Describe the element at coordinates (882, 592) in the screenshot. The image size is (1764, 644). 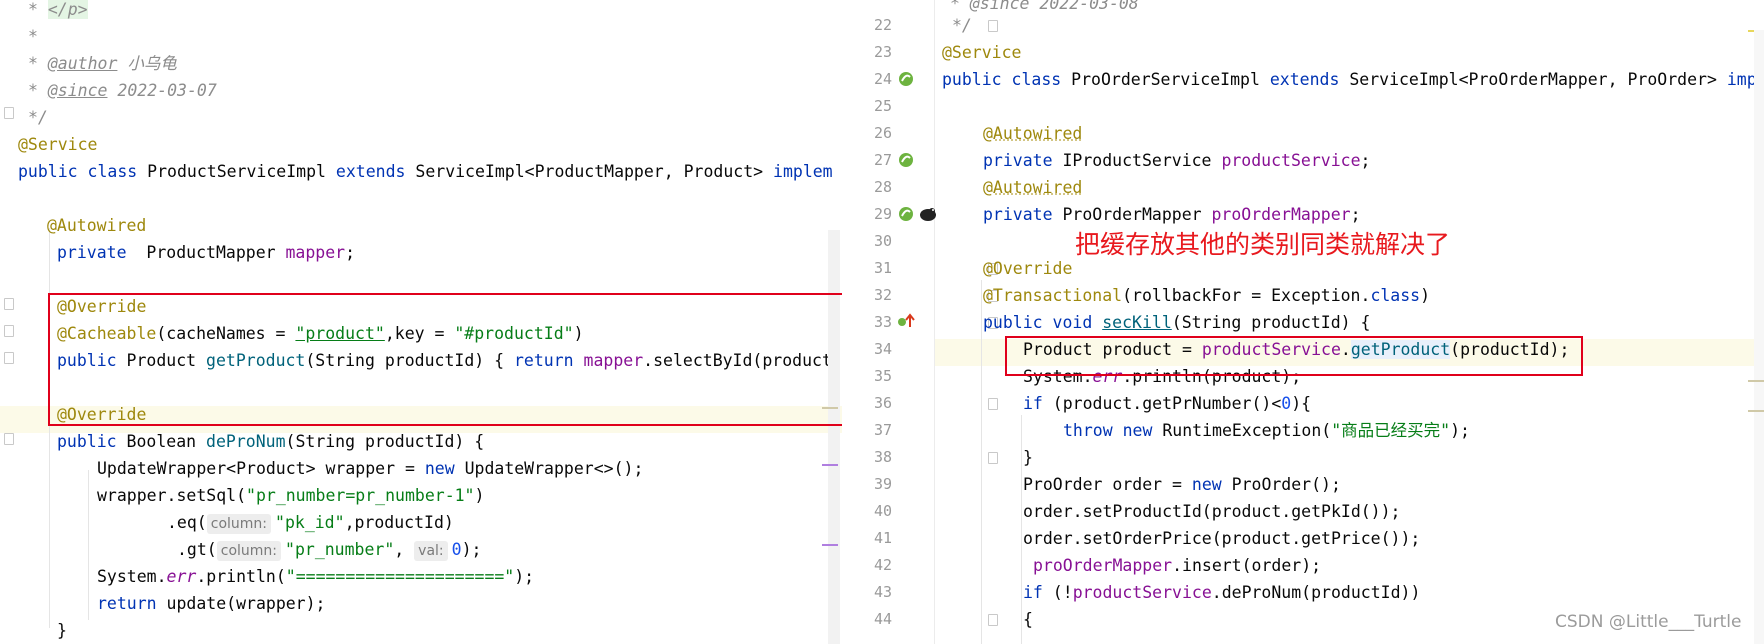
I see `line-number: 43` at that location.